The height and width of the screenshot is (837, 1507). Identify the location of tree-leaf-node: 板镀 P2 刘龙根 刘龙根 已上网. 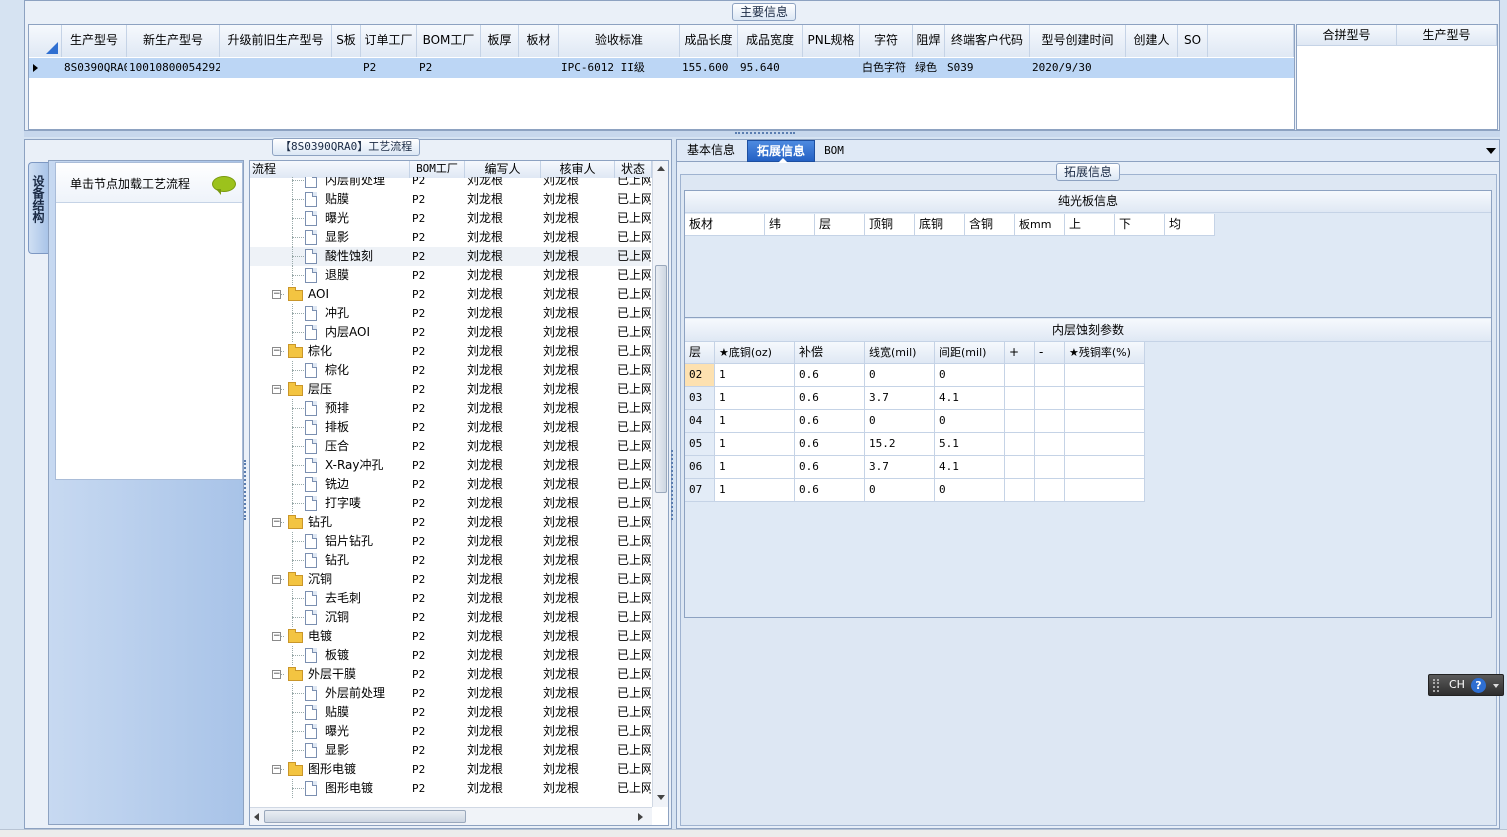
(450, 655).